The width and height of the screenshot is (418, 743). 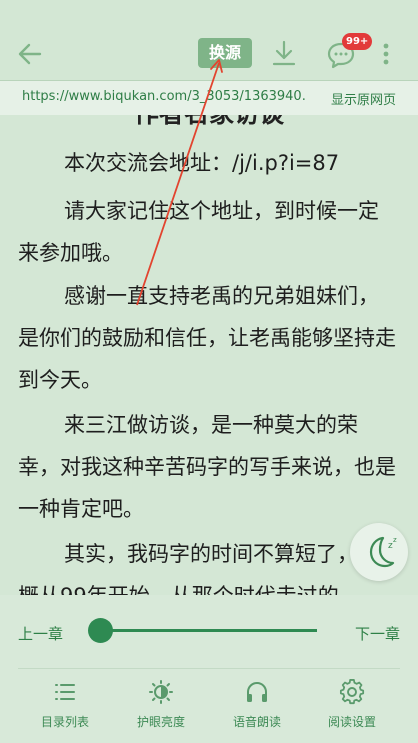 What do you see at coordinates (352, 692) in the screenshot?
I see `gear-icon` at bounding box center [352, 692].